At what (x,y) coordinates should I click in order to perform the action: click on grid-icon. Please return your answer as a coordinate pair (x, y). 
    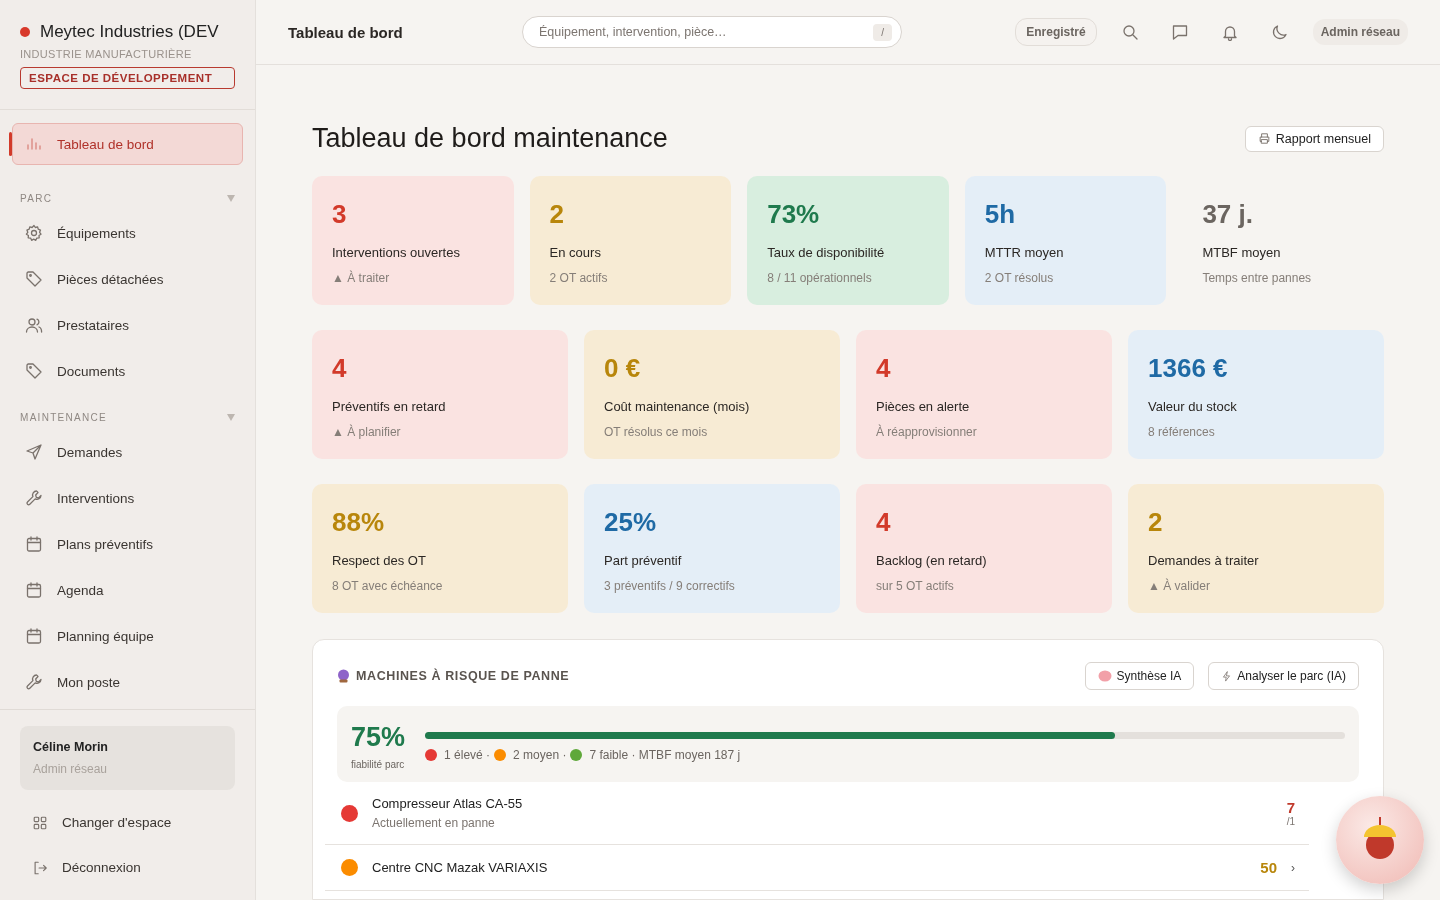
    Looking at the image, I should click on (40, 822).